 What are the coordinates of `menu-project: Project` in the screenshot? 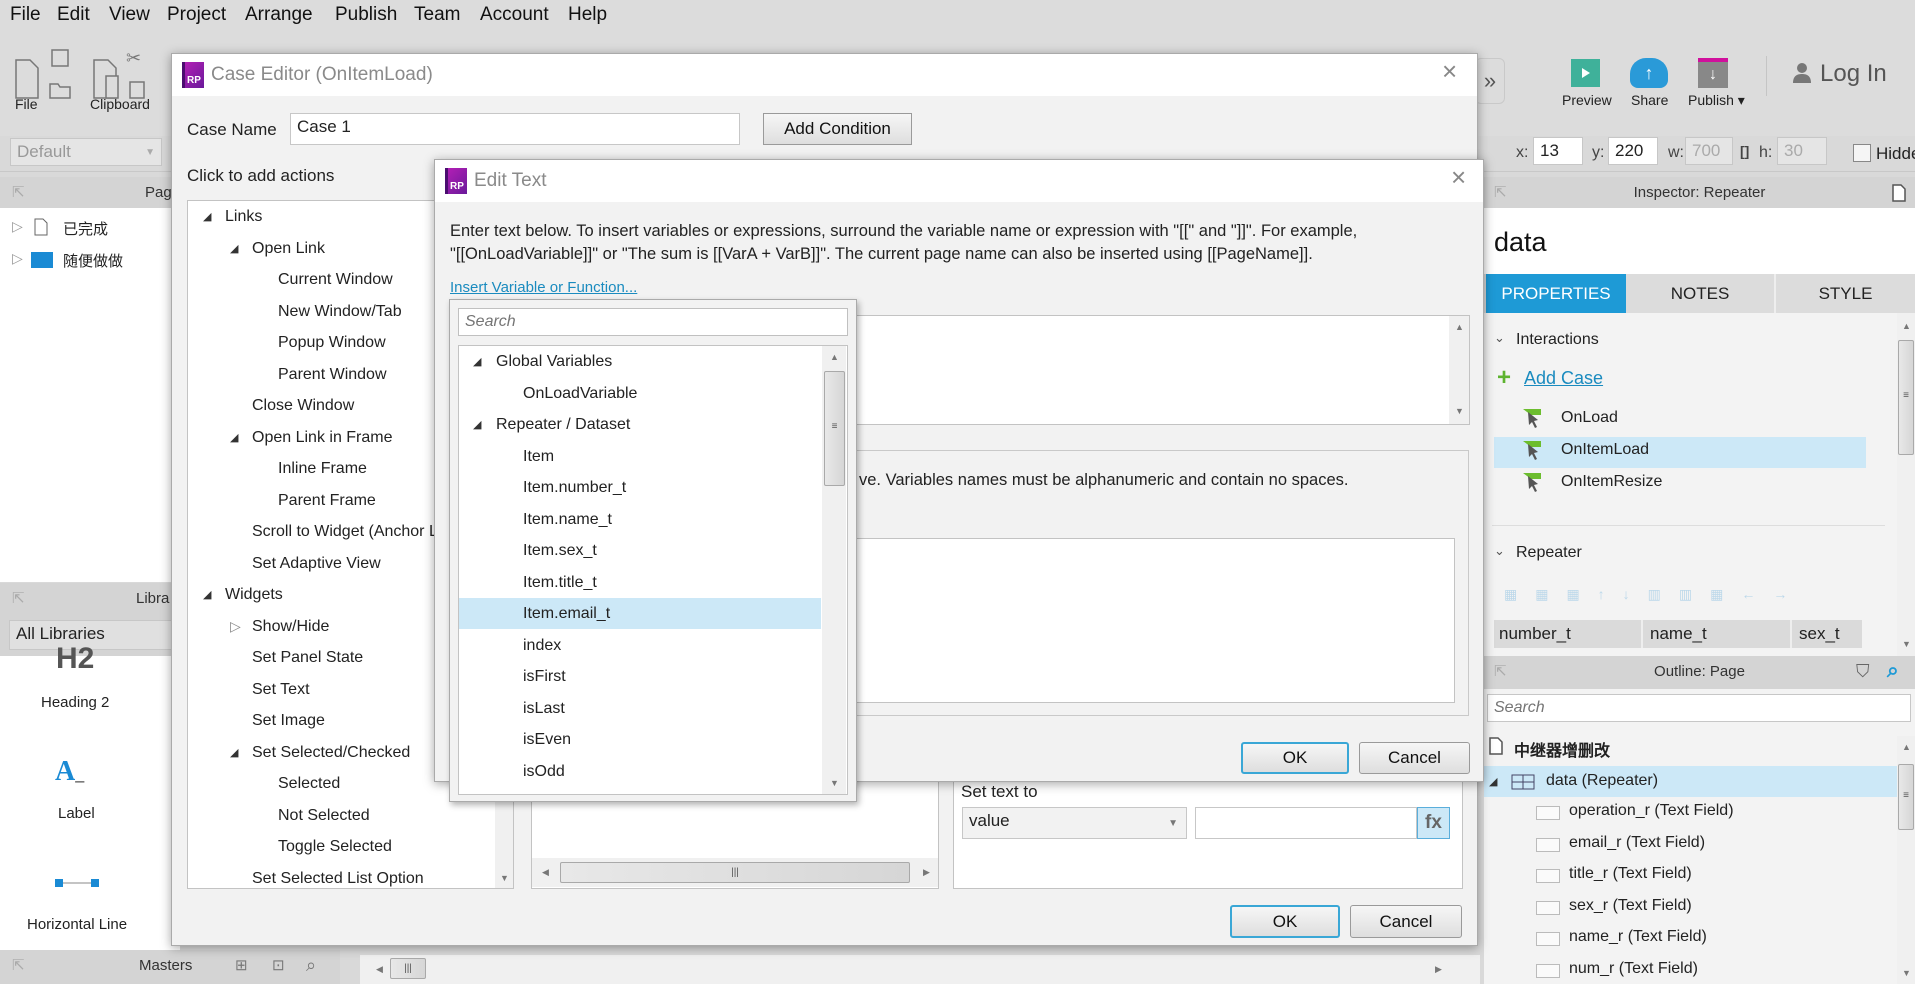 It's located at (196, 15).